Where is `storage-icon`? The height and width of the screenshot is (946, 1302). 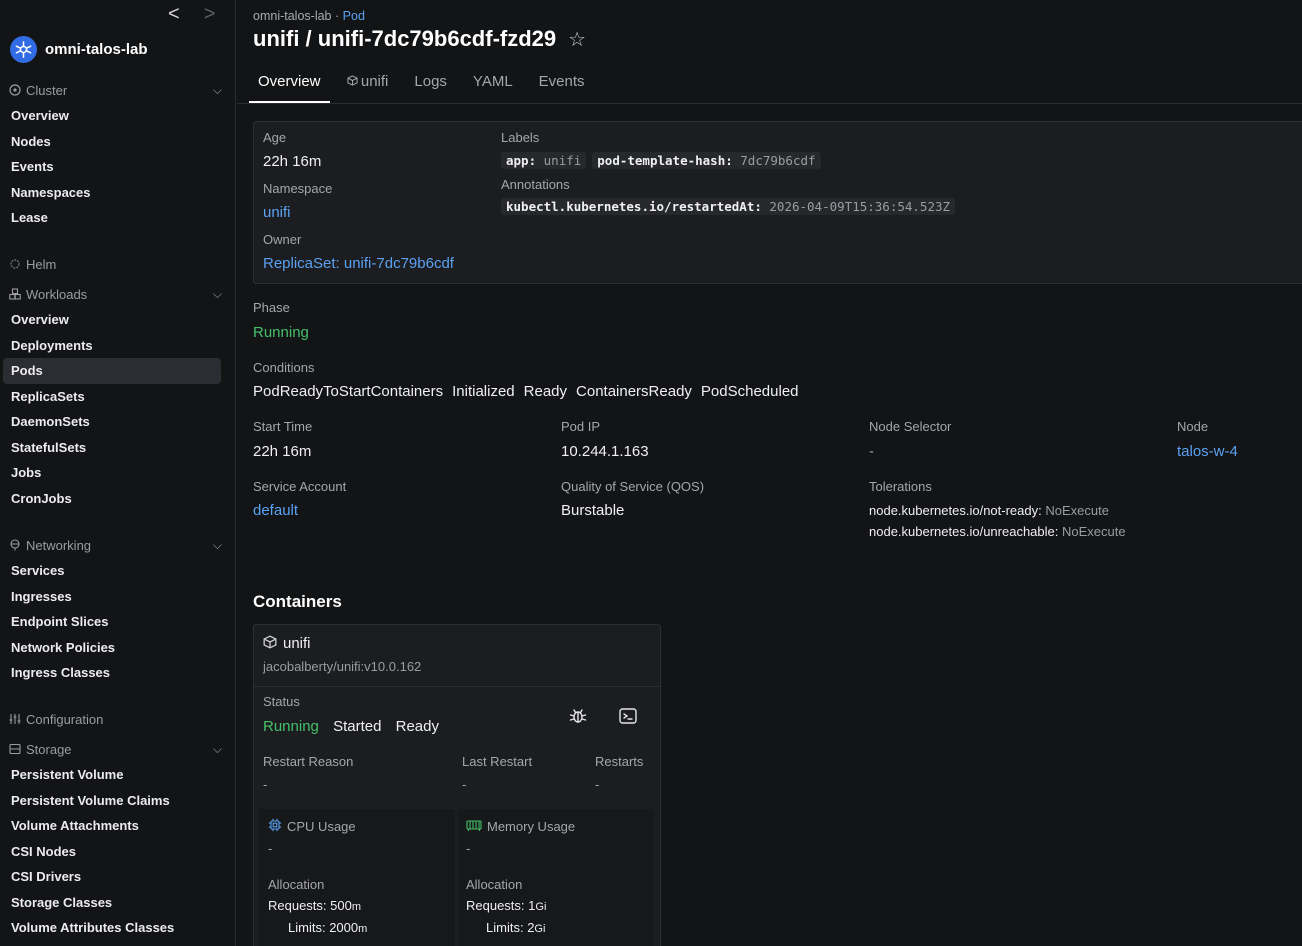
storage-icon is located at coordinates (14, 749).